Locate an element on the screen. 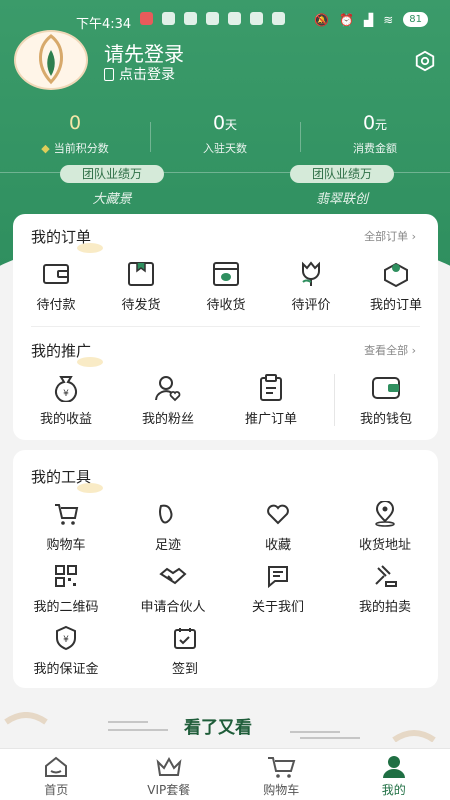  avatar is located at coordinates (51, 60).